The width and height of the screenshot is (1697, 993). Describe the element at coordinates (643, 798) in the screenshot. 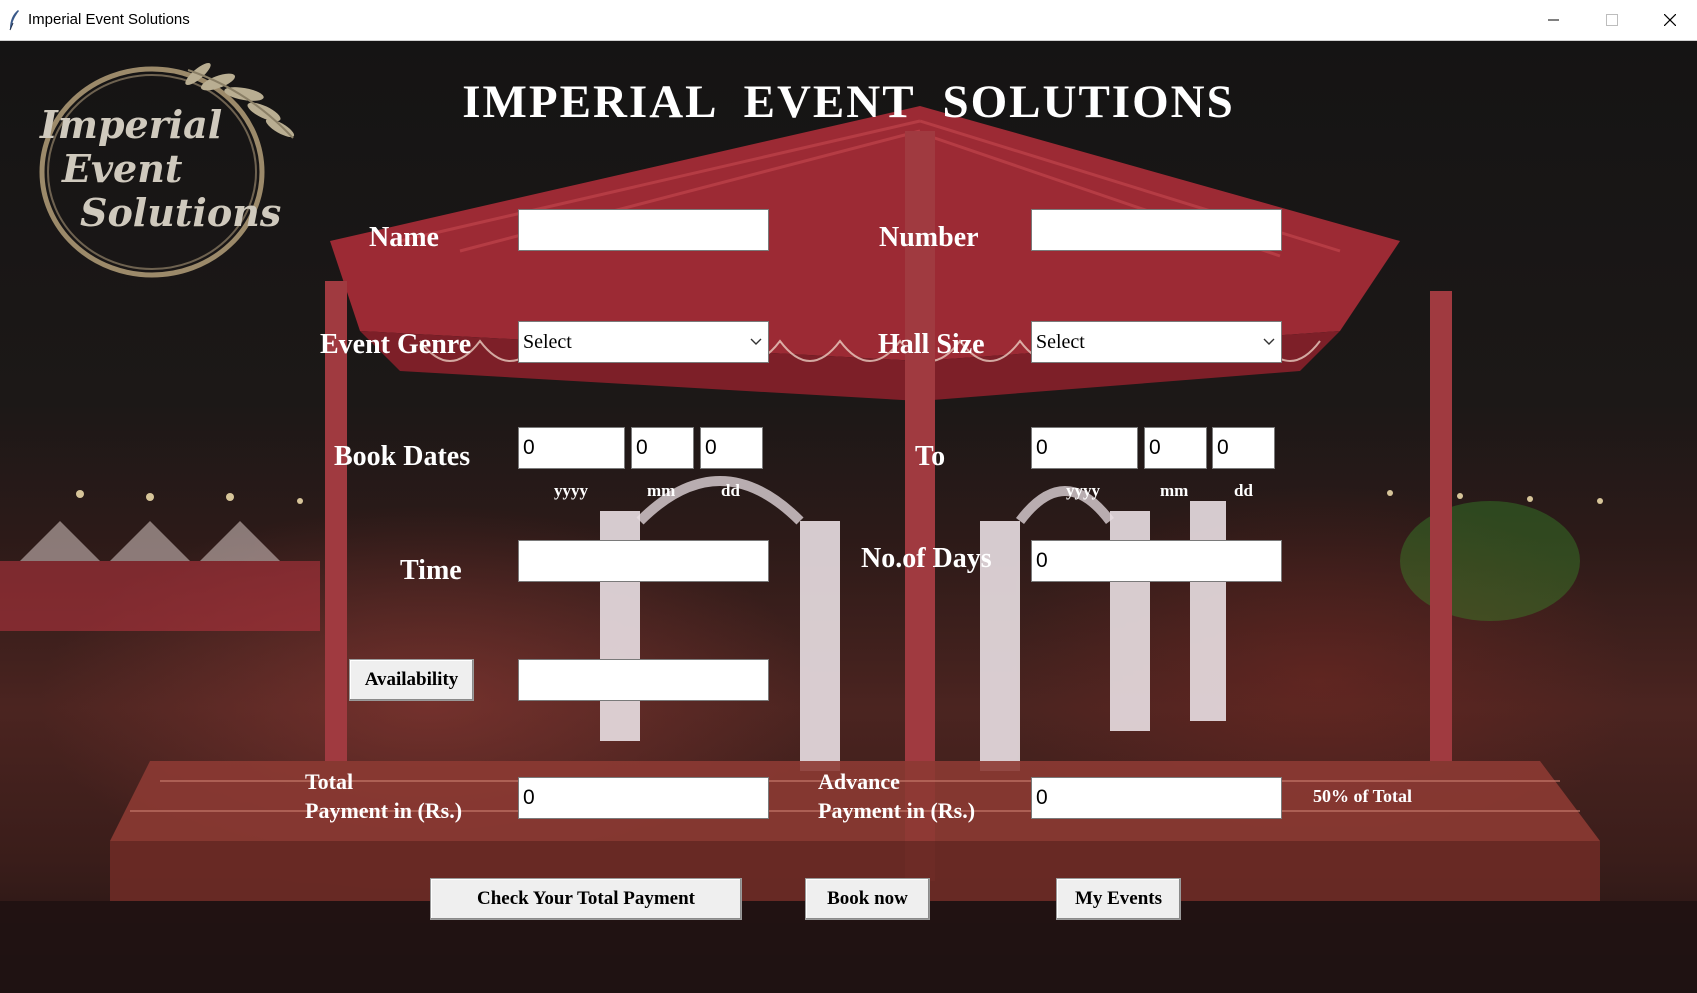

I see `total-payment-input` at that location.